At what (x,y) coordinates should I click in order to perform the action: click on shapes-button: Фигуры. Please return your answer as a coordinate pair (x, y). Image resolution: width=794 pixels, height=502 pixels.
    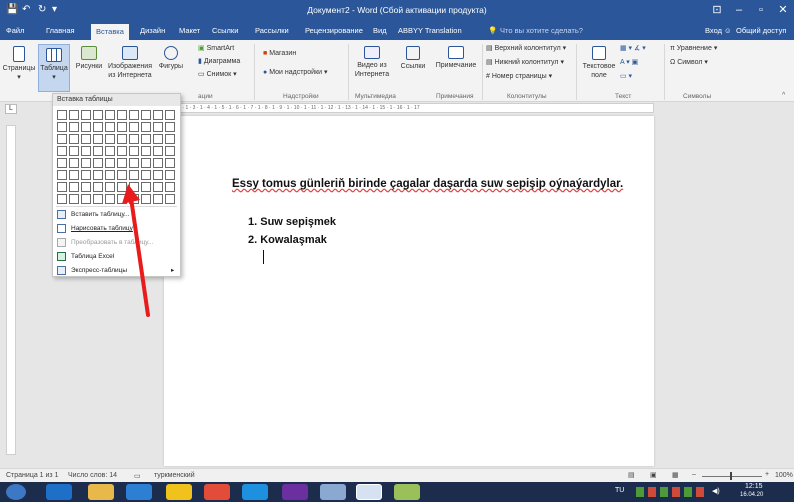
    Looking at the image, I should click on (171, 58).